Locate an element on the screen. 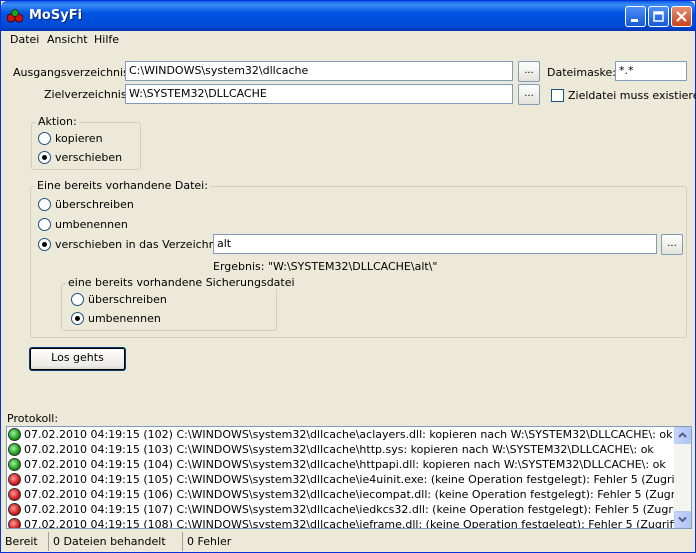 The image size is (696, 553). radio-backup-umbenennen is located at coordinates (77, 318).